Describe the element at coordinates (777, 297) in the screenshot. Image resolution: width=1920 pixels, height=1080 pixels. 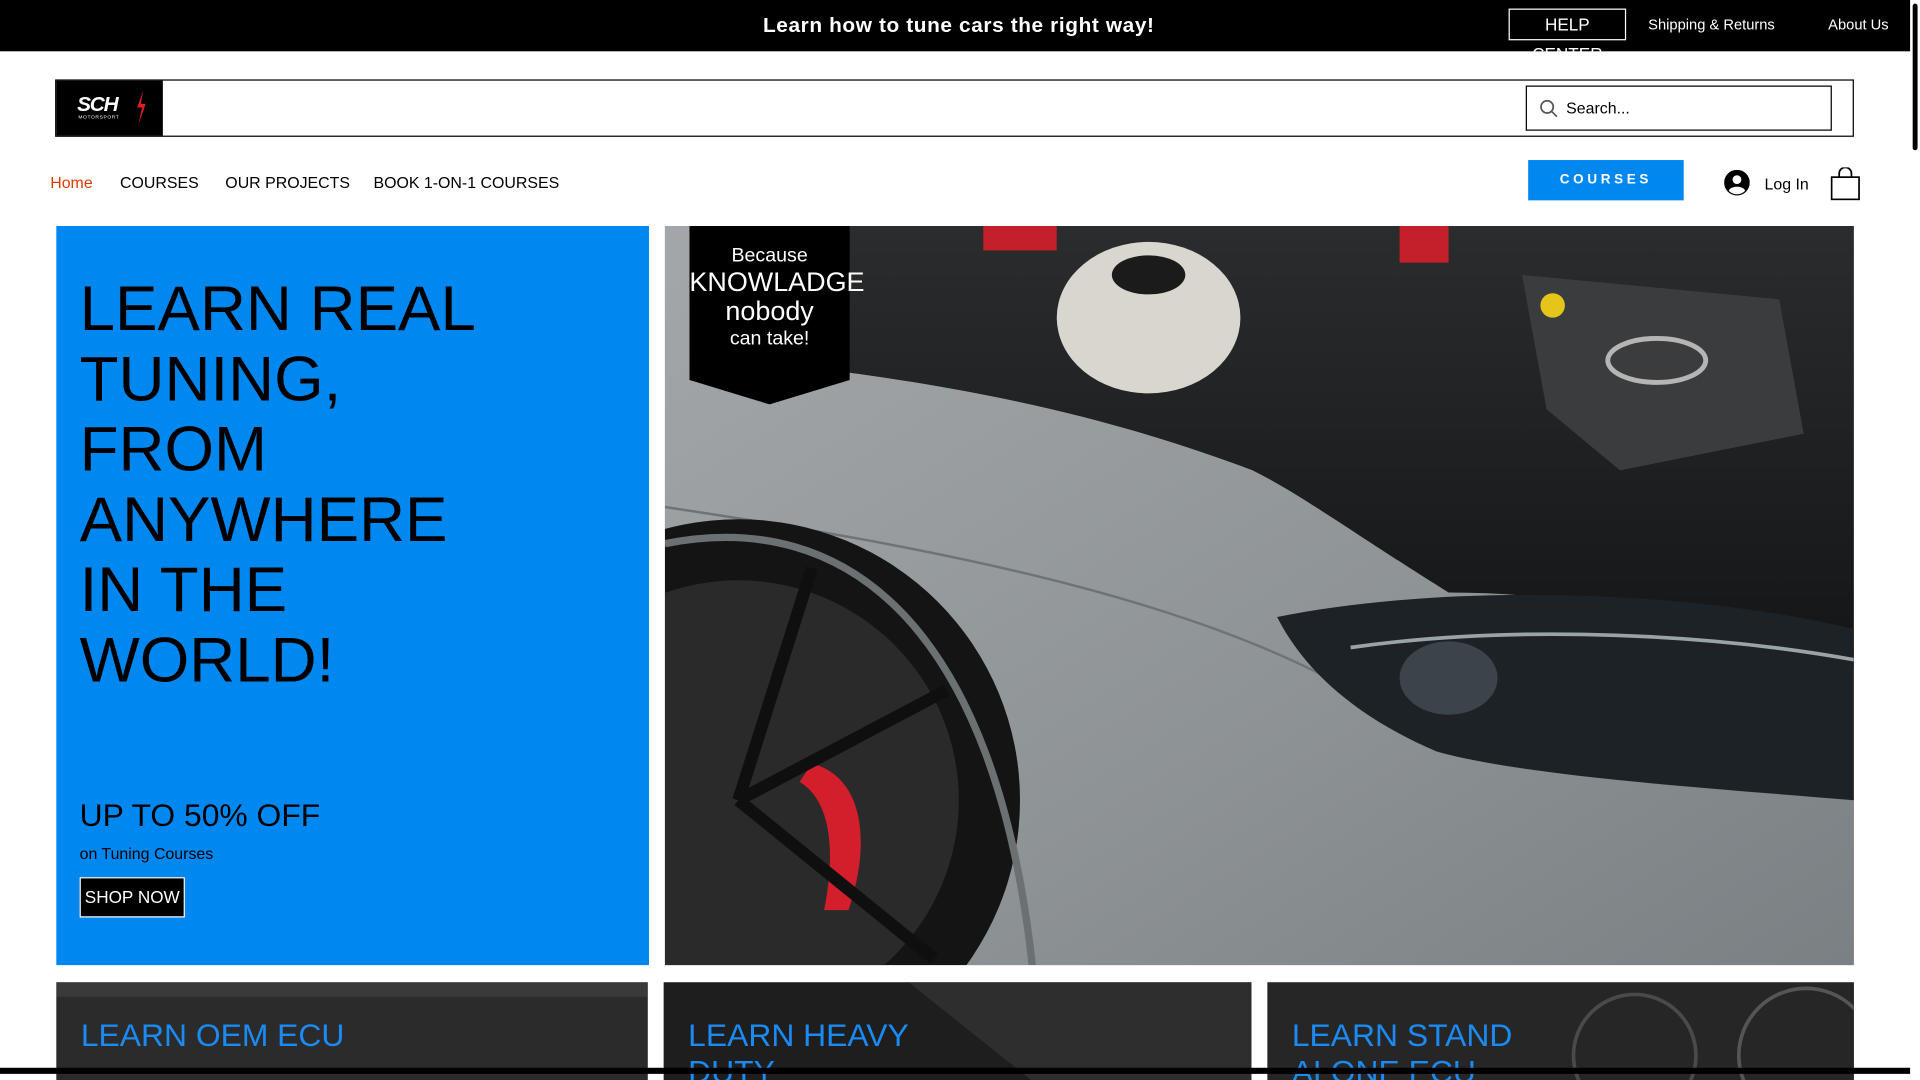
I see `badge-text: Because KNOWLADGE nobody can take!` at that location.